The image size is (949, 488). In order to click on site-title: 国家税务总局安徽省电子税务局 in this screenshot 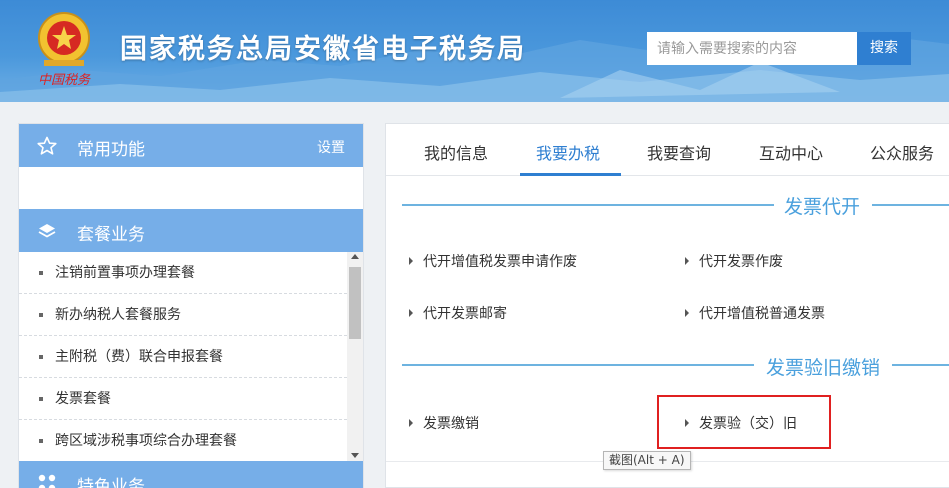, I will do `click(323, 49)`.